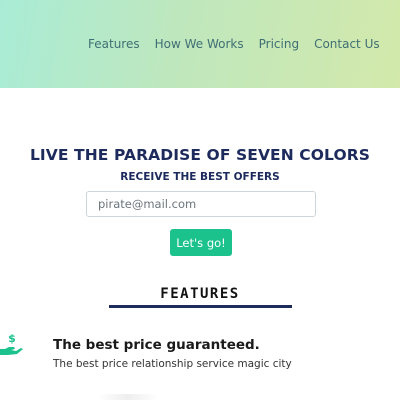  I want to click on nav-link-pricing: Pricing, so click(279, 44).